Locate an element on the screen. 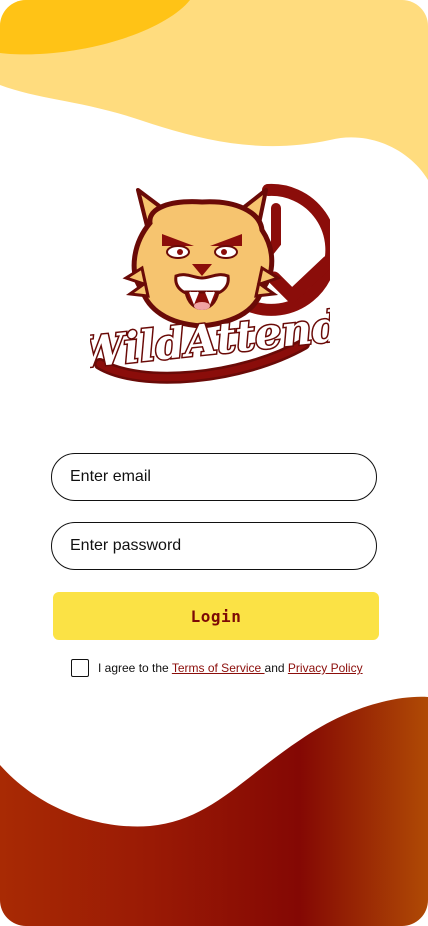  terms-prefix: I agree to the is located at coordinates (135, 668).